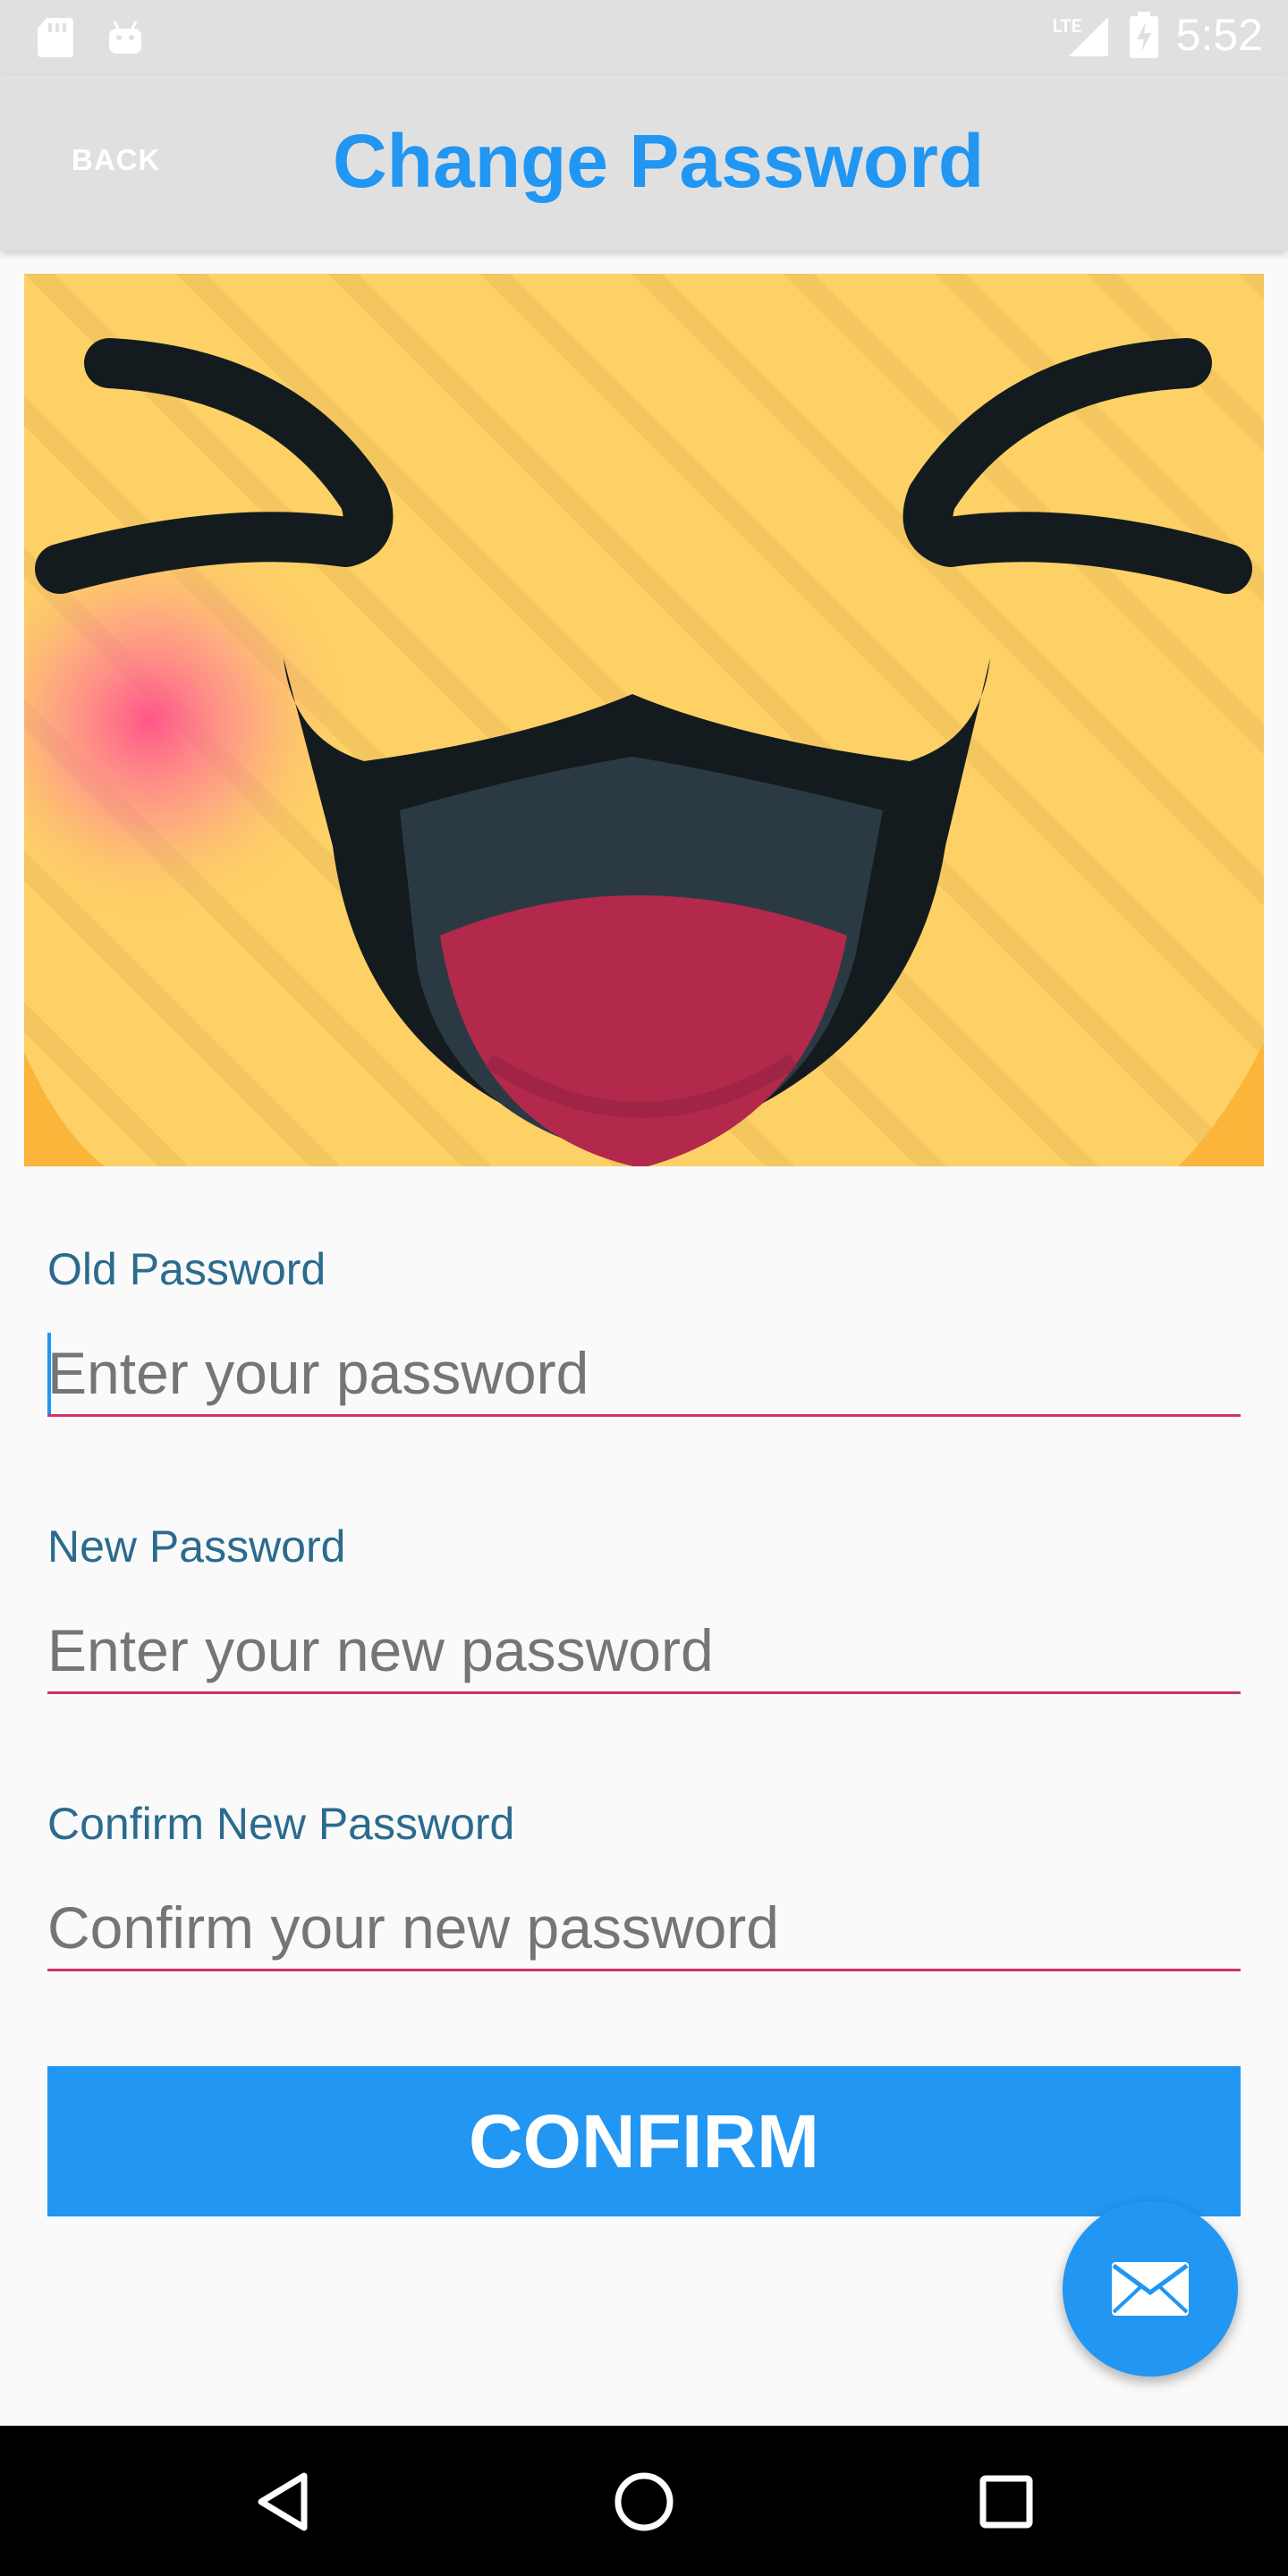  I want to click on signal-icon: LTE, so click(1082, 35).